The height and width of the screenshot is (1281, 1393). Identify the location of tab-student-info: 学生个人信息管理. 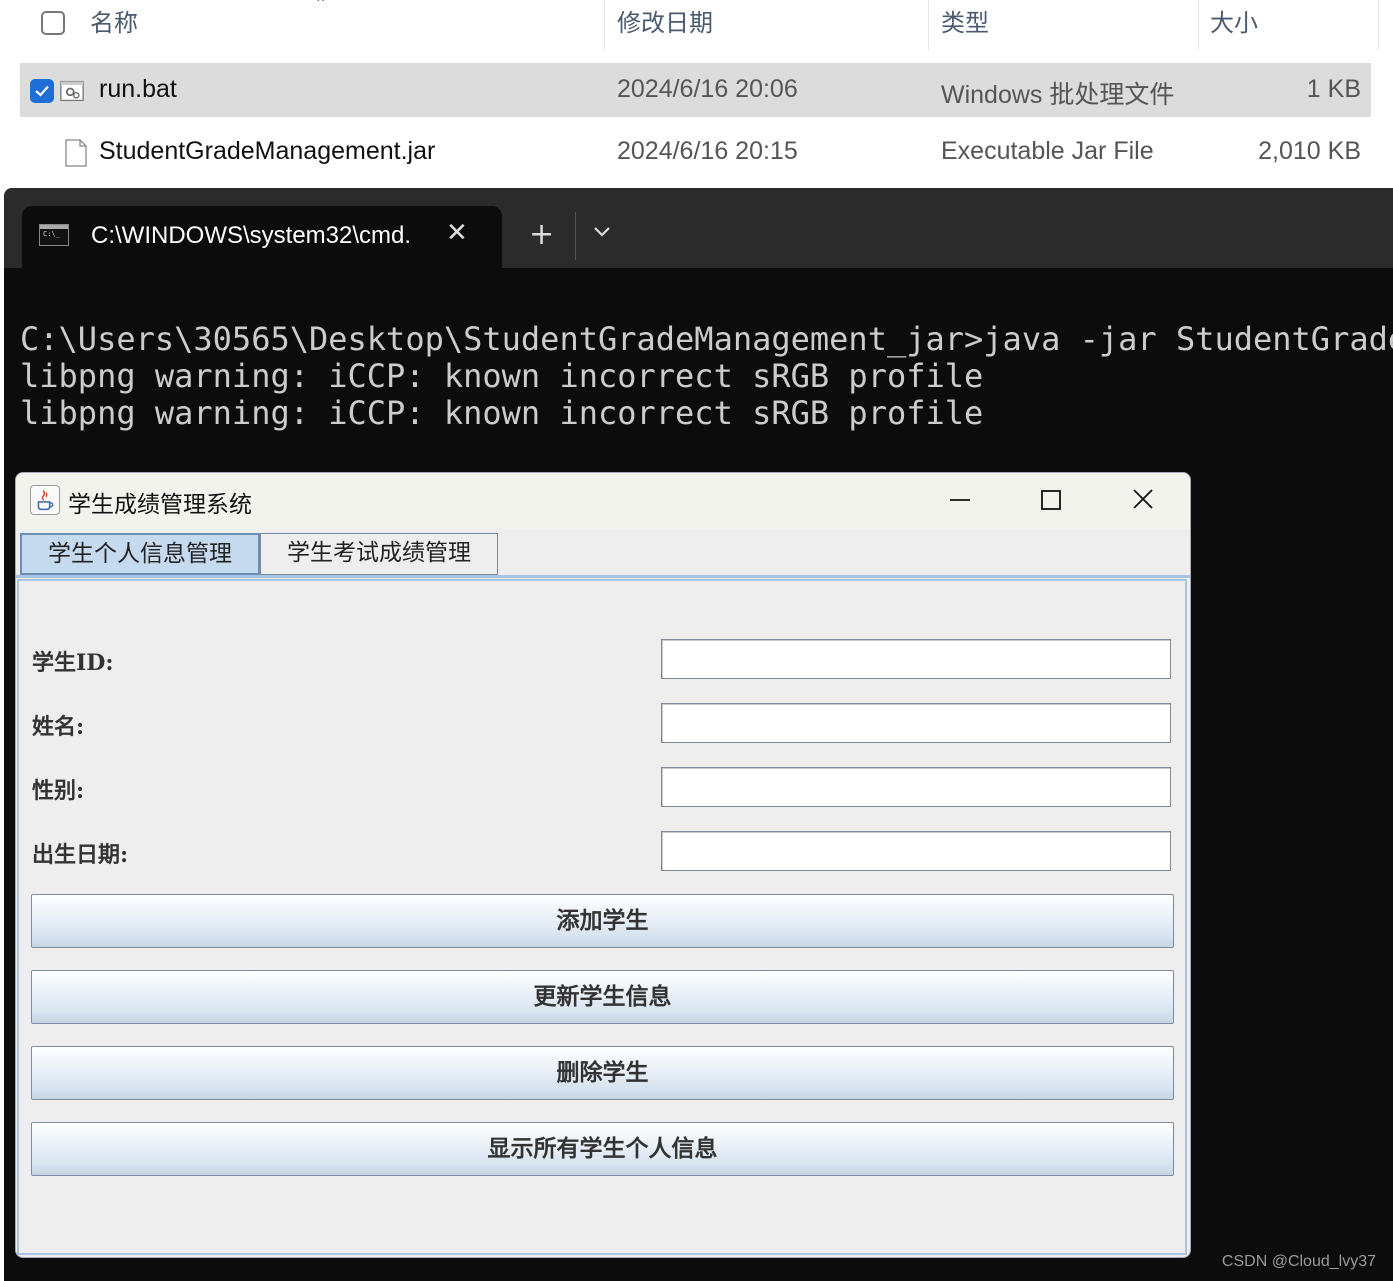
(140, 554).